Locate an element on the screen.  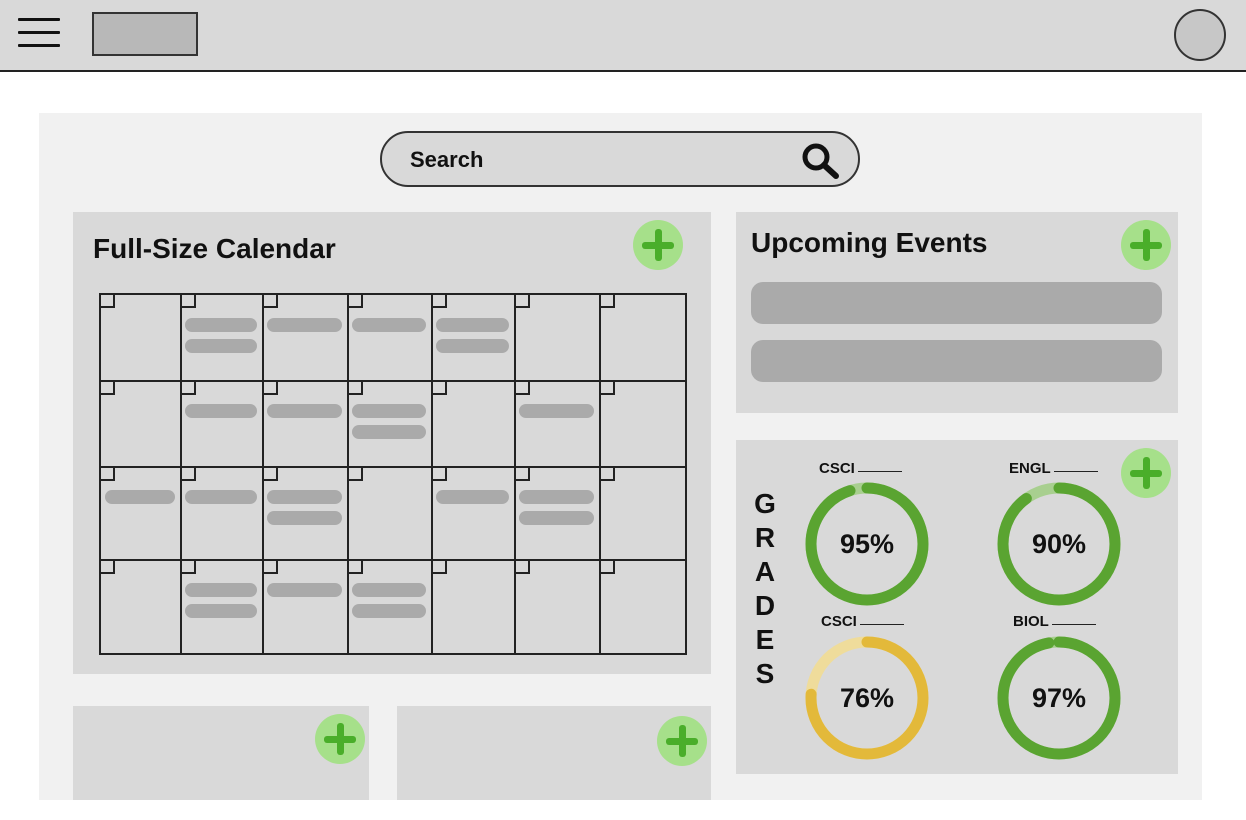
logo-placeholder is located at coordinates (145, 34).